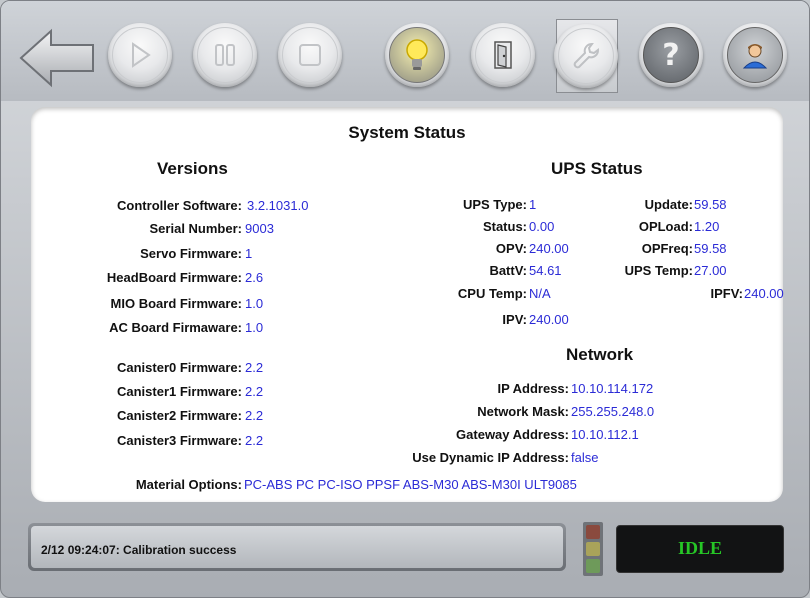 Image resolution: width=810 pixels, height=598 pixels. I want to click on light-button, so click(417, 55).